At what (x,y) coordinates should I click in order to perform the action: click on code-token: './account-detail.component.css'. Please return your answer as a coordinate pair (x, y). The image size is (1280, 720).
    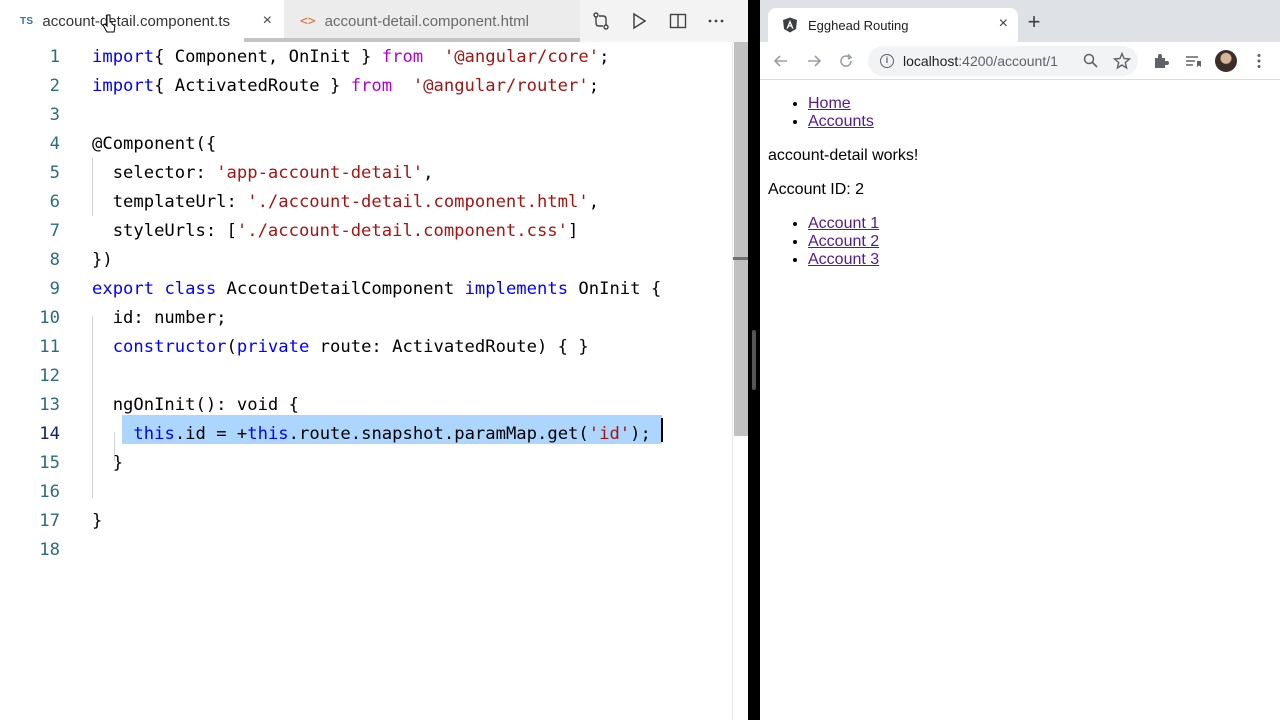
    Looking at the image, I should click on (402, 231).